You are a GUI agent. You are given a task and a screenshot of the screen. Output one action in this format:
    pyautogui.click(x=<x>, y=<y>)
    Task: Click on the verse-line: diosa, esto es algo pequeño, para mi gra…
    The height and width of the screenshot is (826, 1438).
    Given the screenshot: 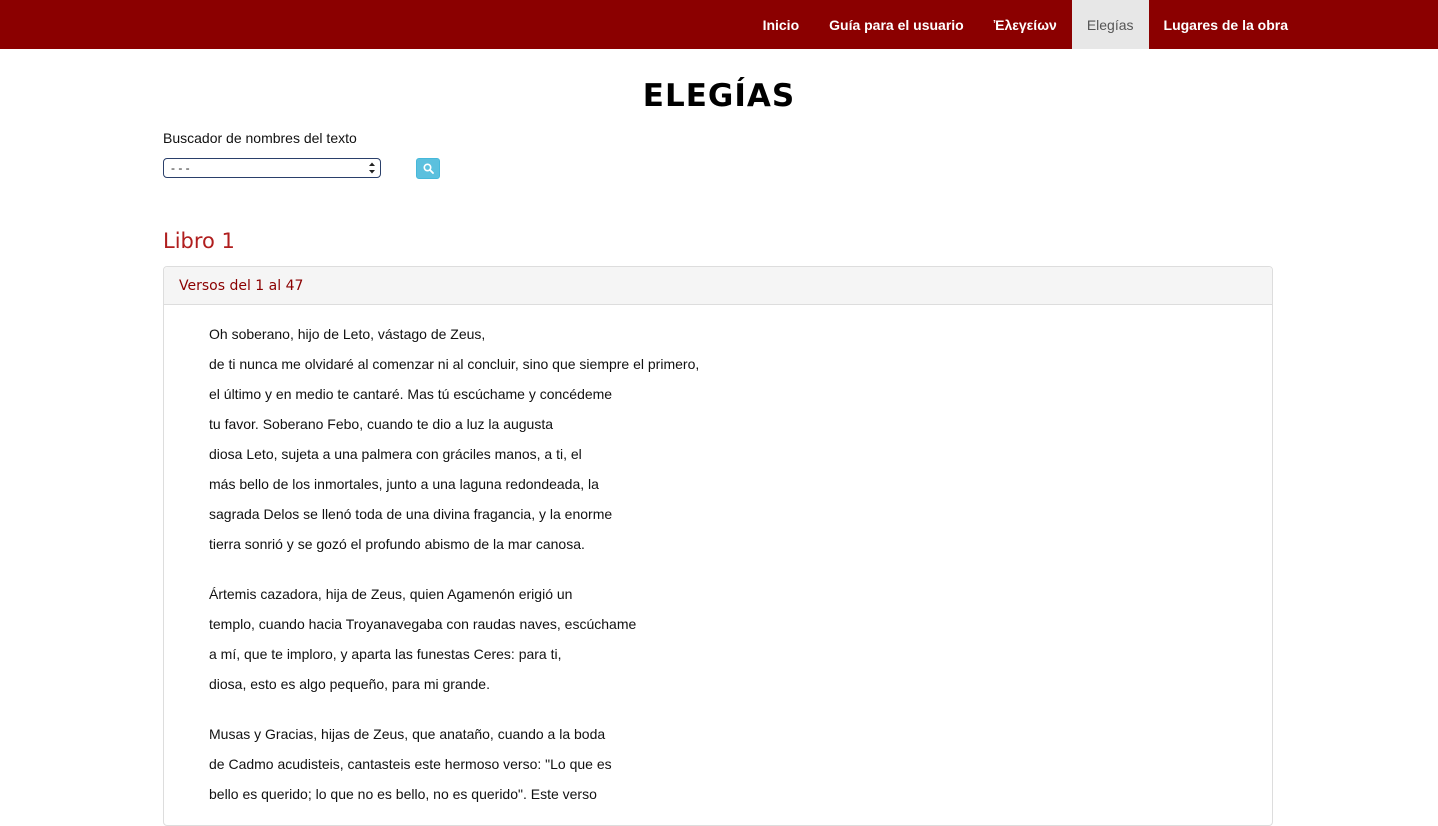 What is the action you would take?
    pyautogui.click(x=349, y=684)
    